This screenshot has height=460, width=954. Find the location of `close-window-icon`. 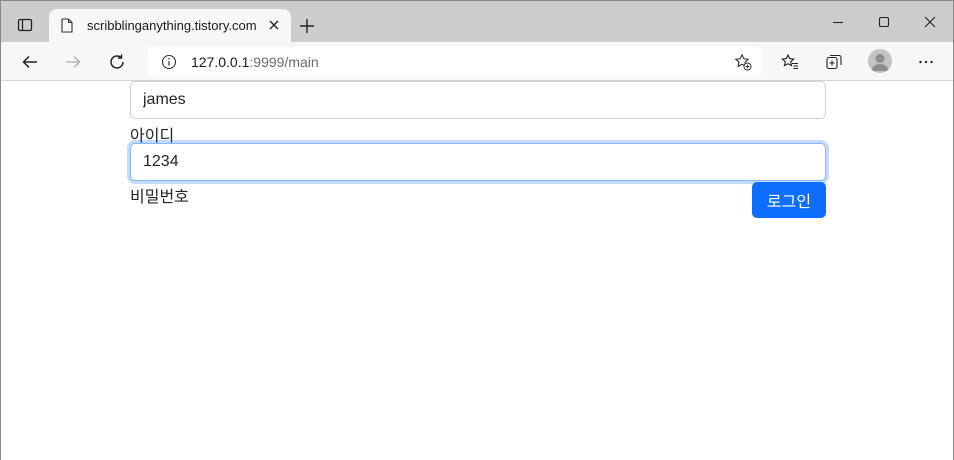

close-window-icon is located at coordinates (930, 22).